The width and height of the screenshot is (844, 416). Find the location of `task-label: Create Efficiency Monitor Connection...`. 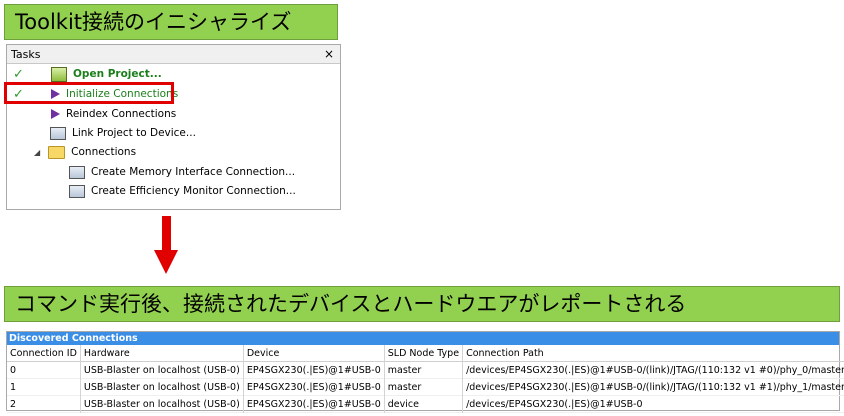

task-label: Create Efficiency Monitor Connection... is located at coordinates (193, 191).